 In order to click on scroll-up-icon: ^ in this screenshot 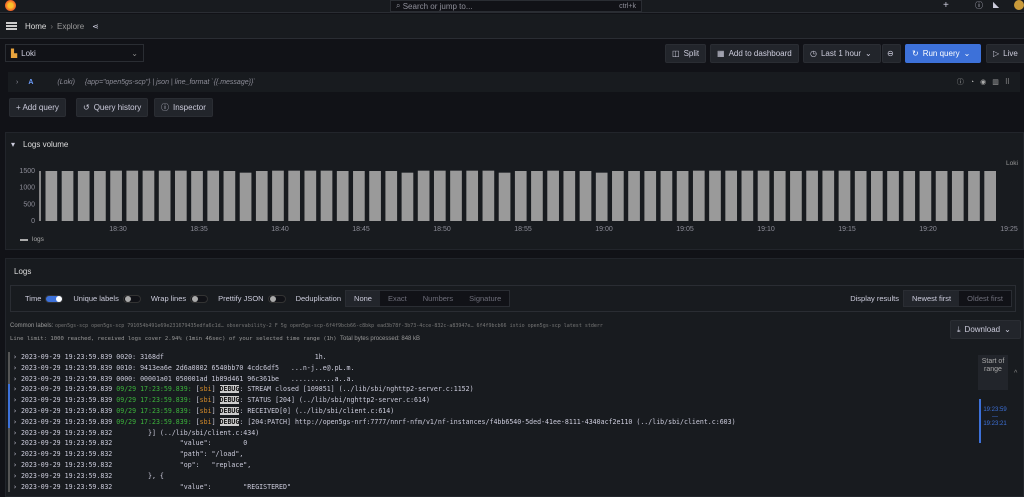, I will do `click(1015, 373)`.